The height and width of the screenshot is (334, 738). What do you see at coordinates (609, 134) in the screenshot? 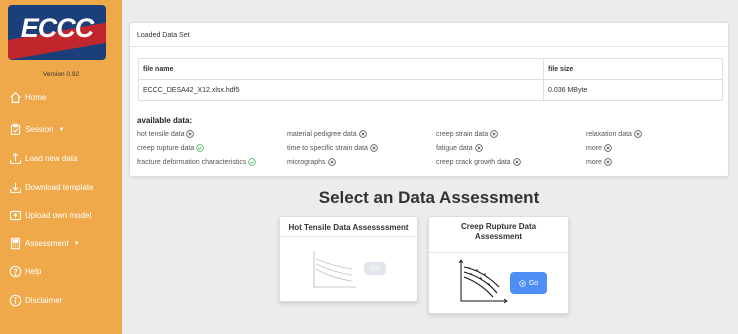
I see `available-data-label: relaxation data` at bounding box center [609, 134].